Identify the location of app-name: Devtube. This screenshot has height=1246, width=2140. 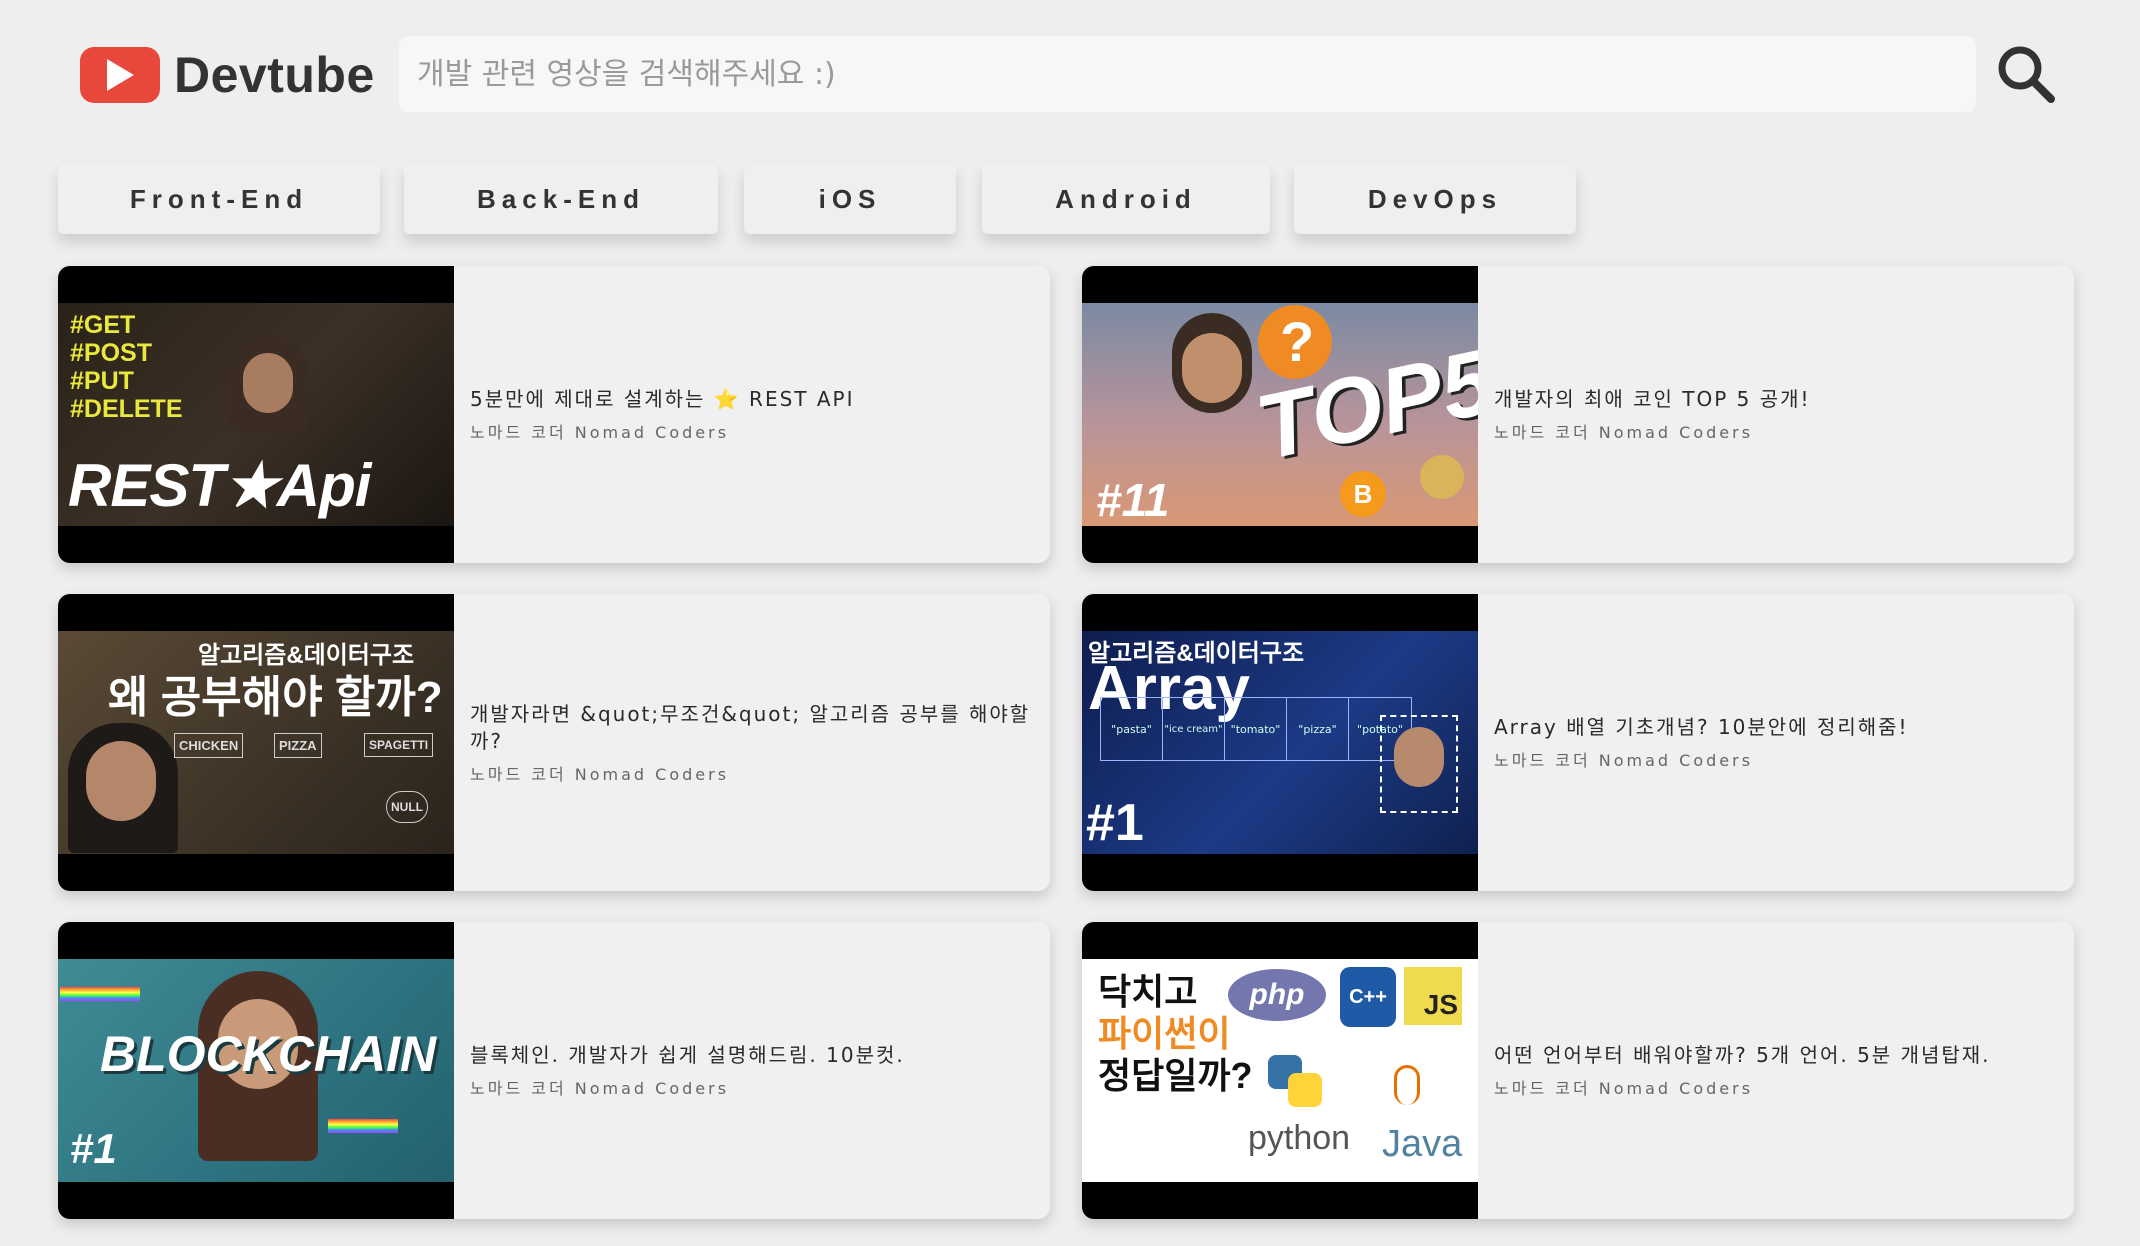
(274, 75).